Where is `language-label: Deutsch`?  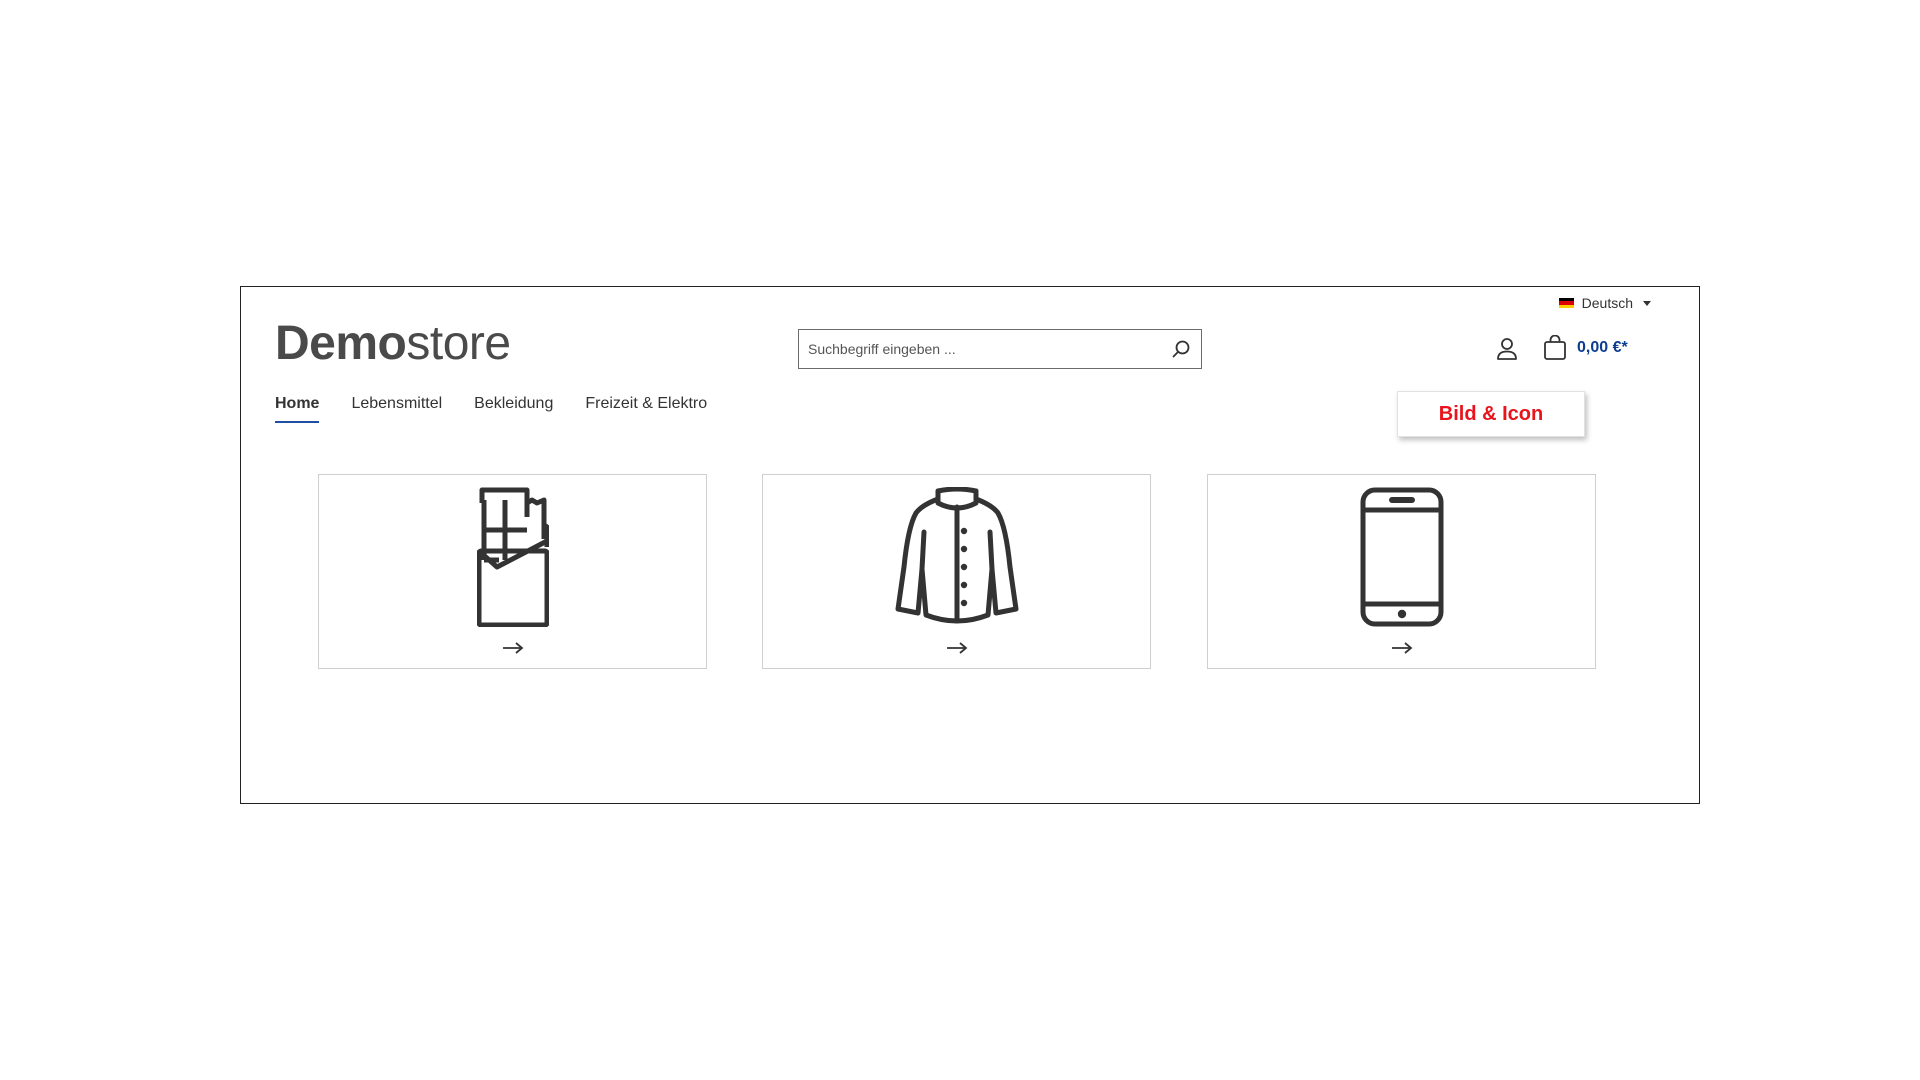
language-label: Deutsch is located at coordinates (1607, 303).